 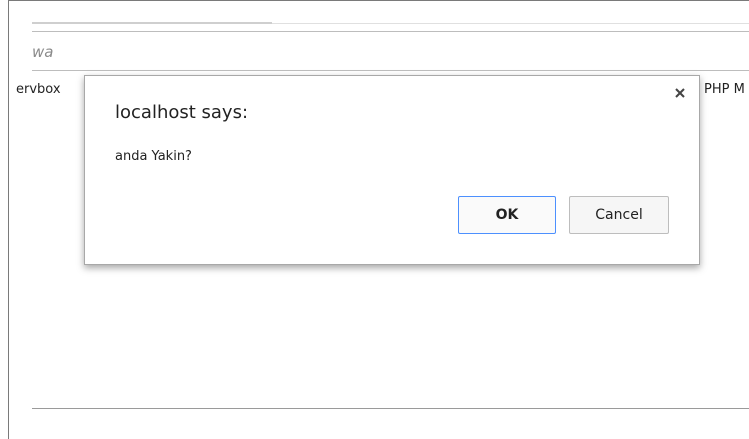 I want to click on bookmark-left: ervbox, so click(x=38, y=89).